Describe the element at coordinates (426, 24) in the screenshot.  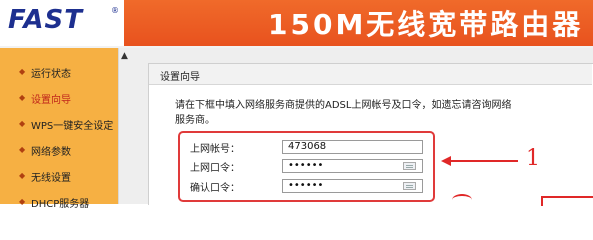
I see `product-title: 150M无线宽带路由器` at that location.